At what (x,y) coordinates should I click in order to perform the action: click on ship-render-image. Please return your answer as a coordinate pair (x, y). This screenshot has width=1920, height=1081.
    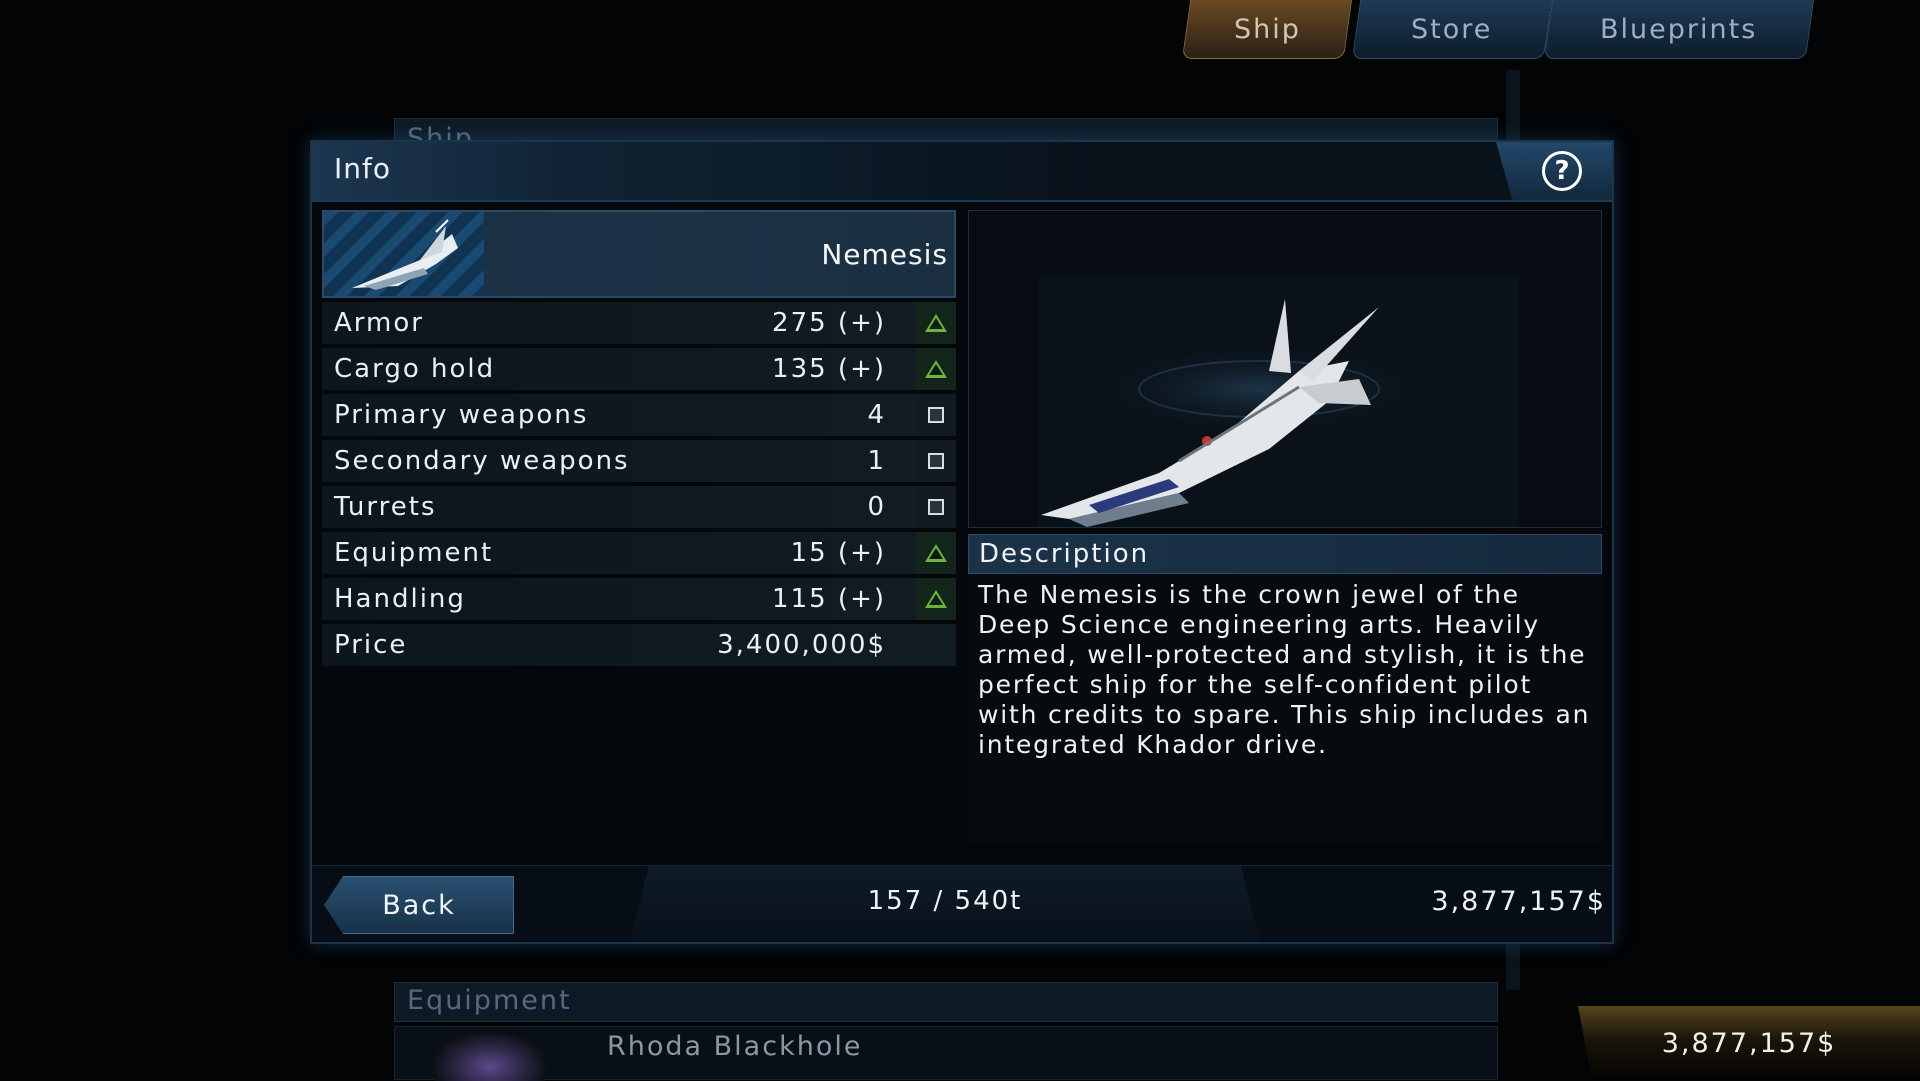
    Looking at the image, I should click on (1279, 401).